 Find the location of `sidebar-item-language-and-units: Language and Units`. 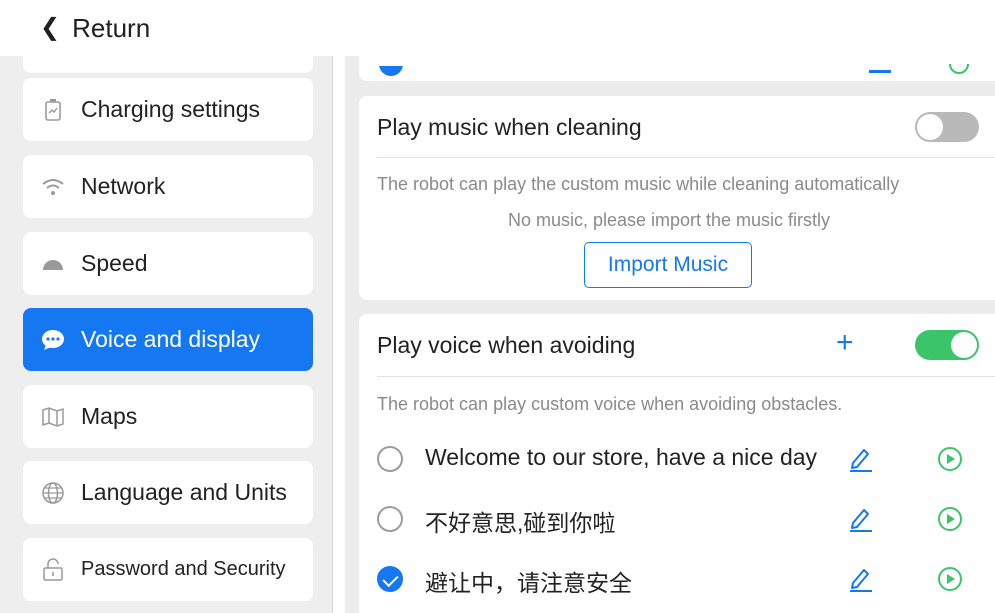

sidebar-item-language-and-units: Language and Units is located at coordinates (168, 492).